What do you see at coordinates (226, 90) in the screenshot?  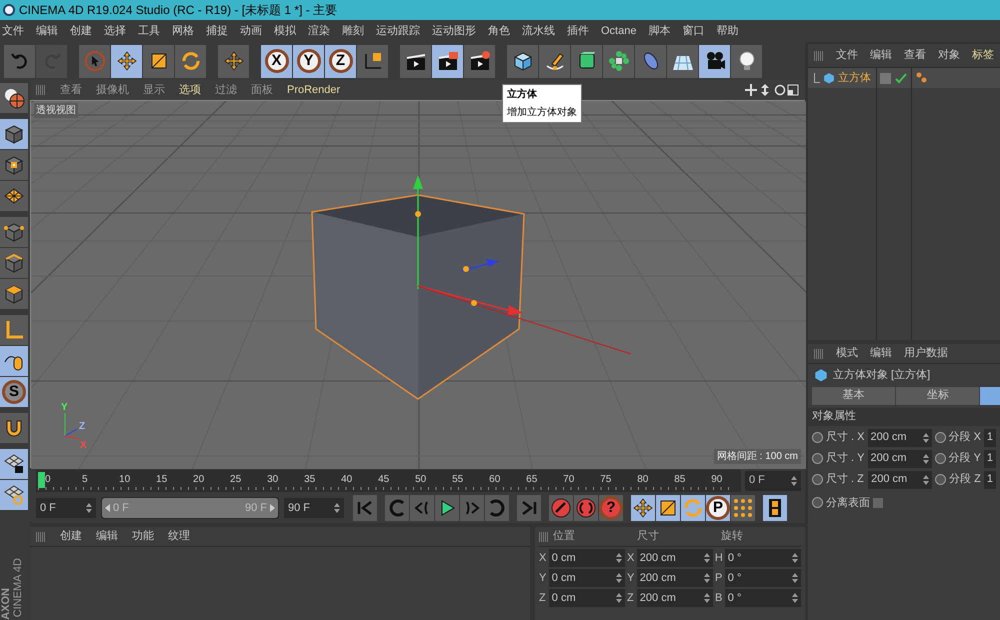 I see `viewport-menu-item: 过滤` at bounding box center [226, 90].